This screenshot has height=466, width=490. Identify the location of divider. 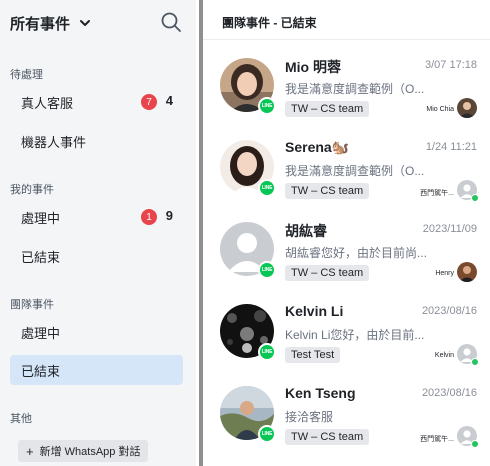
(346, 39).